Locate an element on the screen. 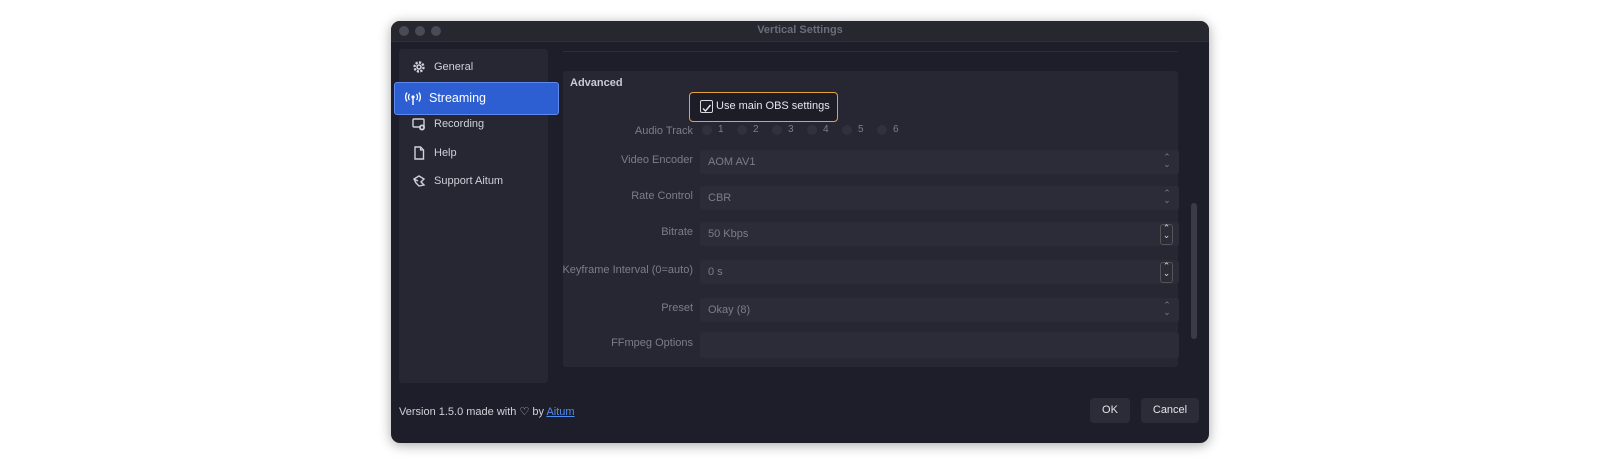  window-title: Vertical Settings is located at coordinates (800, 30).